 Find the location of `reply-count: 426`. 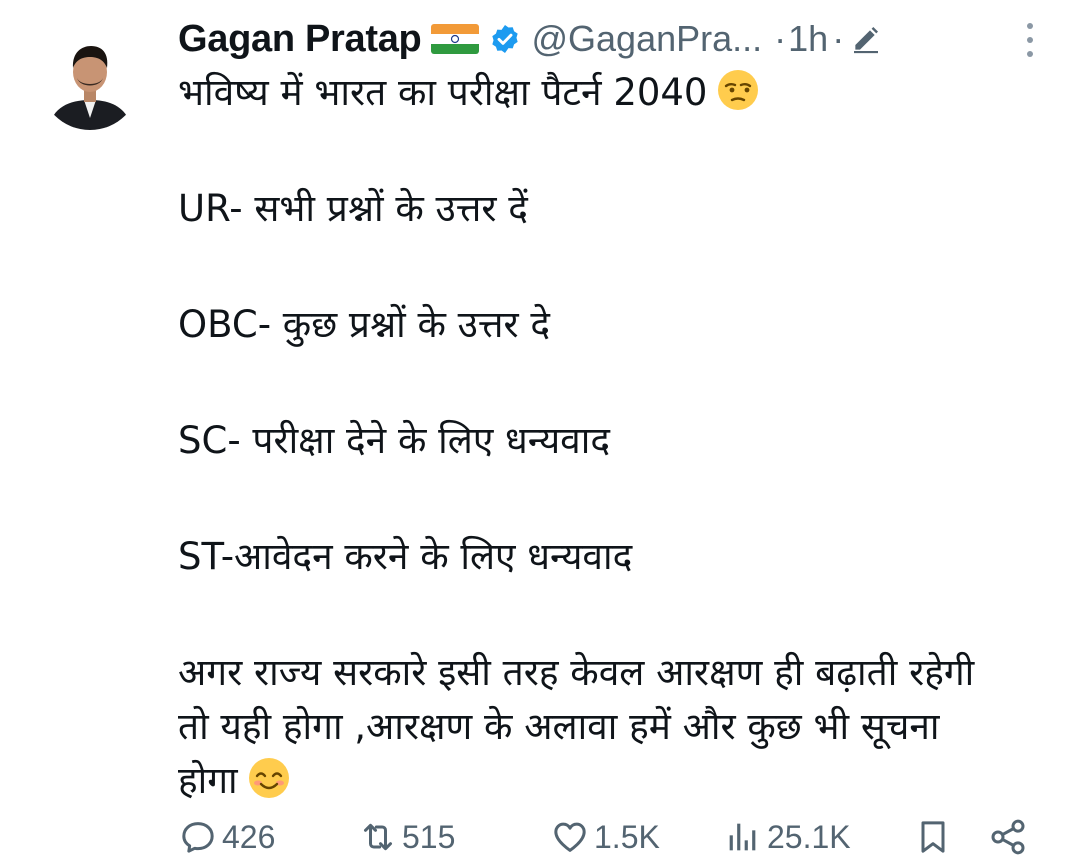

reply-count: 426 is located at coordinates (249, 836).